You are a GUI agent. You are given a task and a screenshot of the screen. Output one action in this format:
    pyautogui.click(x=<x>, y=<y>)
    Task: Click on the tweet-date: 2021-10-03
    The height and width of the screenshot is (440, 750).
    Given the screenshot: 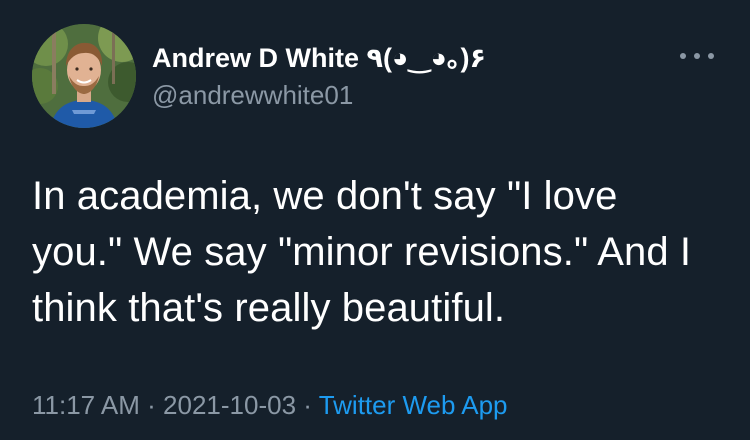 What is the action you would take?
    pyautogui.click(x=229, y=405)
    